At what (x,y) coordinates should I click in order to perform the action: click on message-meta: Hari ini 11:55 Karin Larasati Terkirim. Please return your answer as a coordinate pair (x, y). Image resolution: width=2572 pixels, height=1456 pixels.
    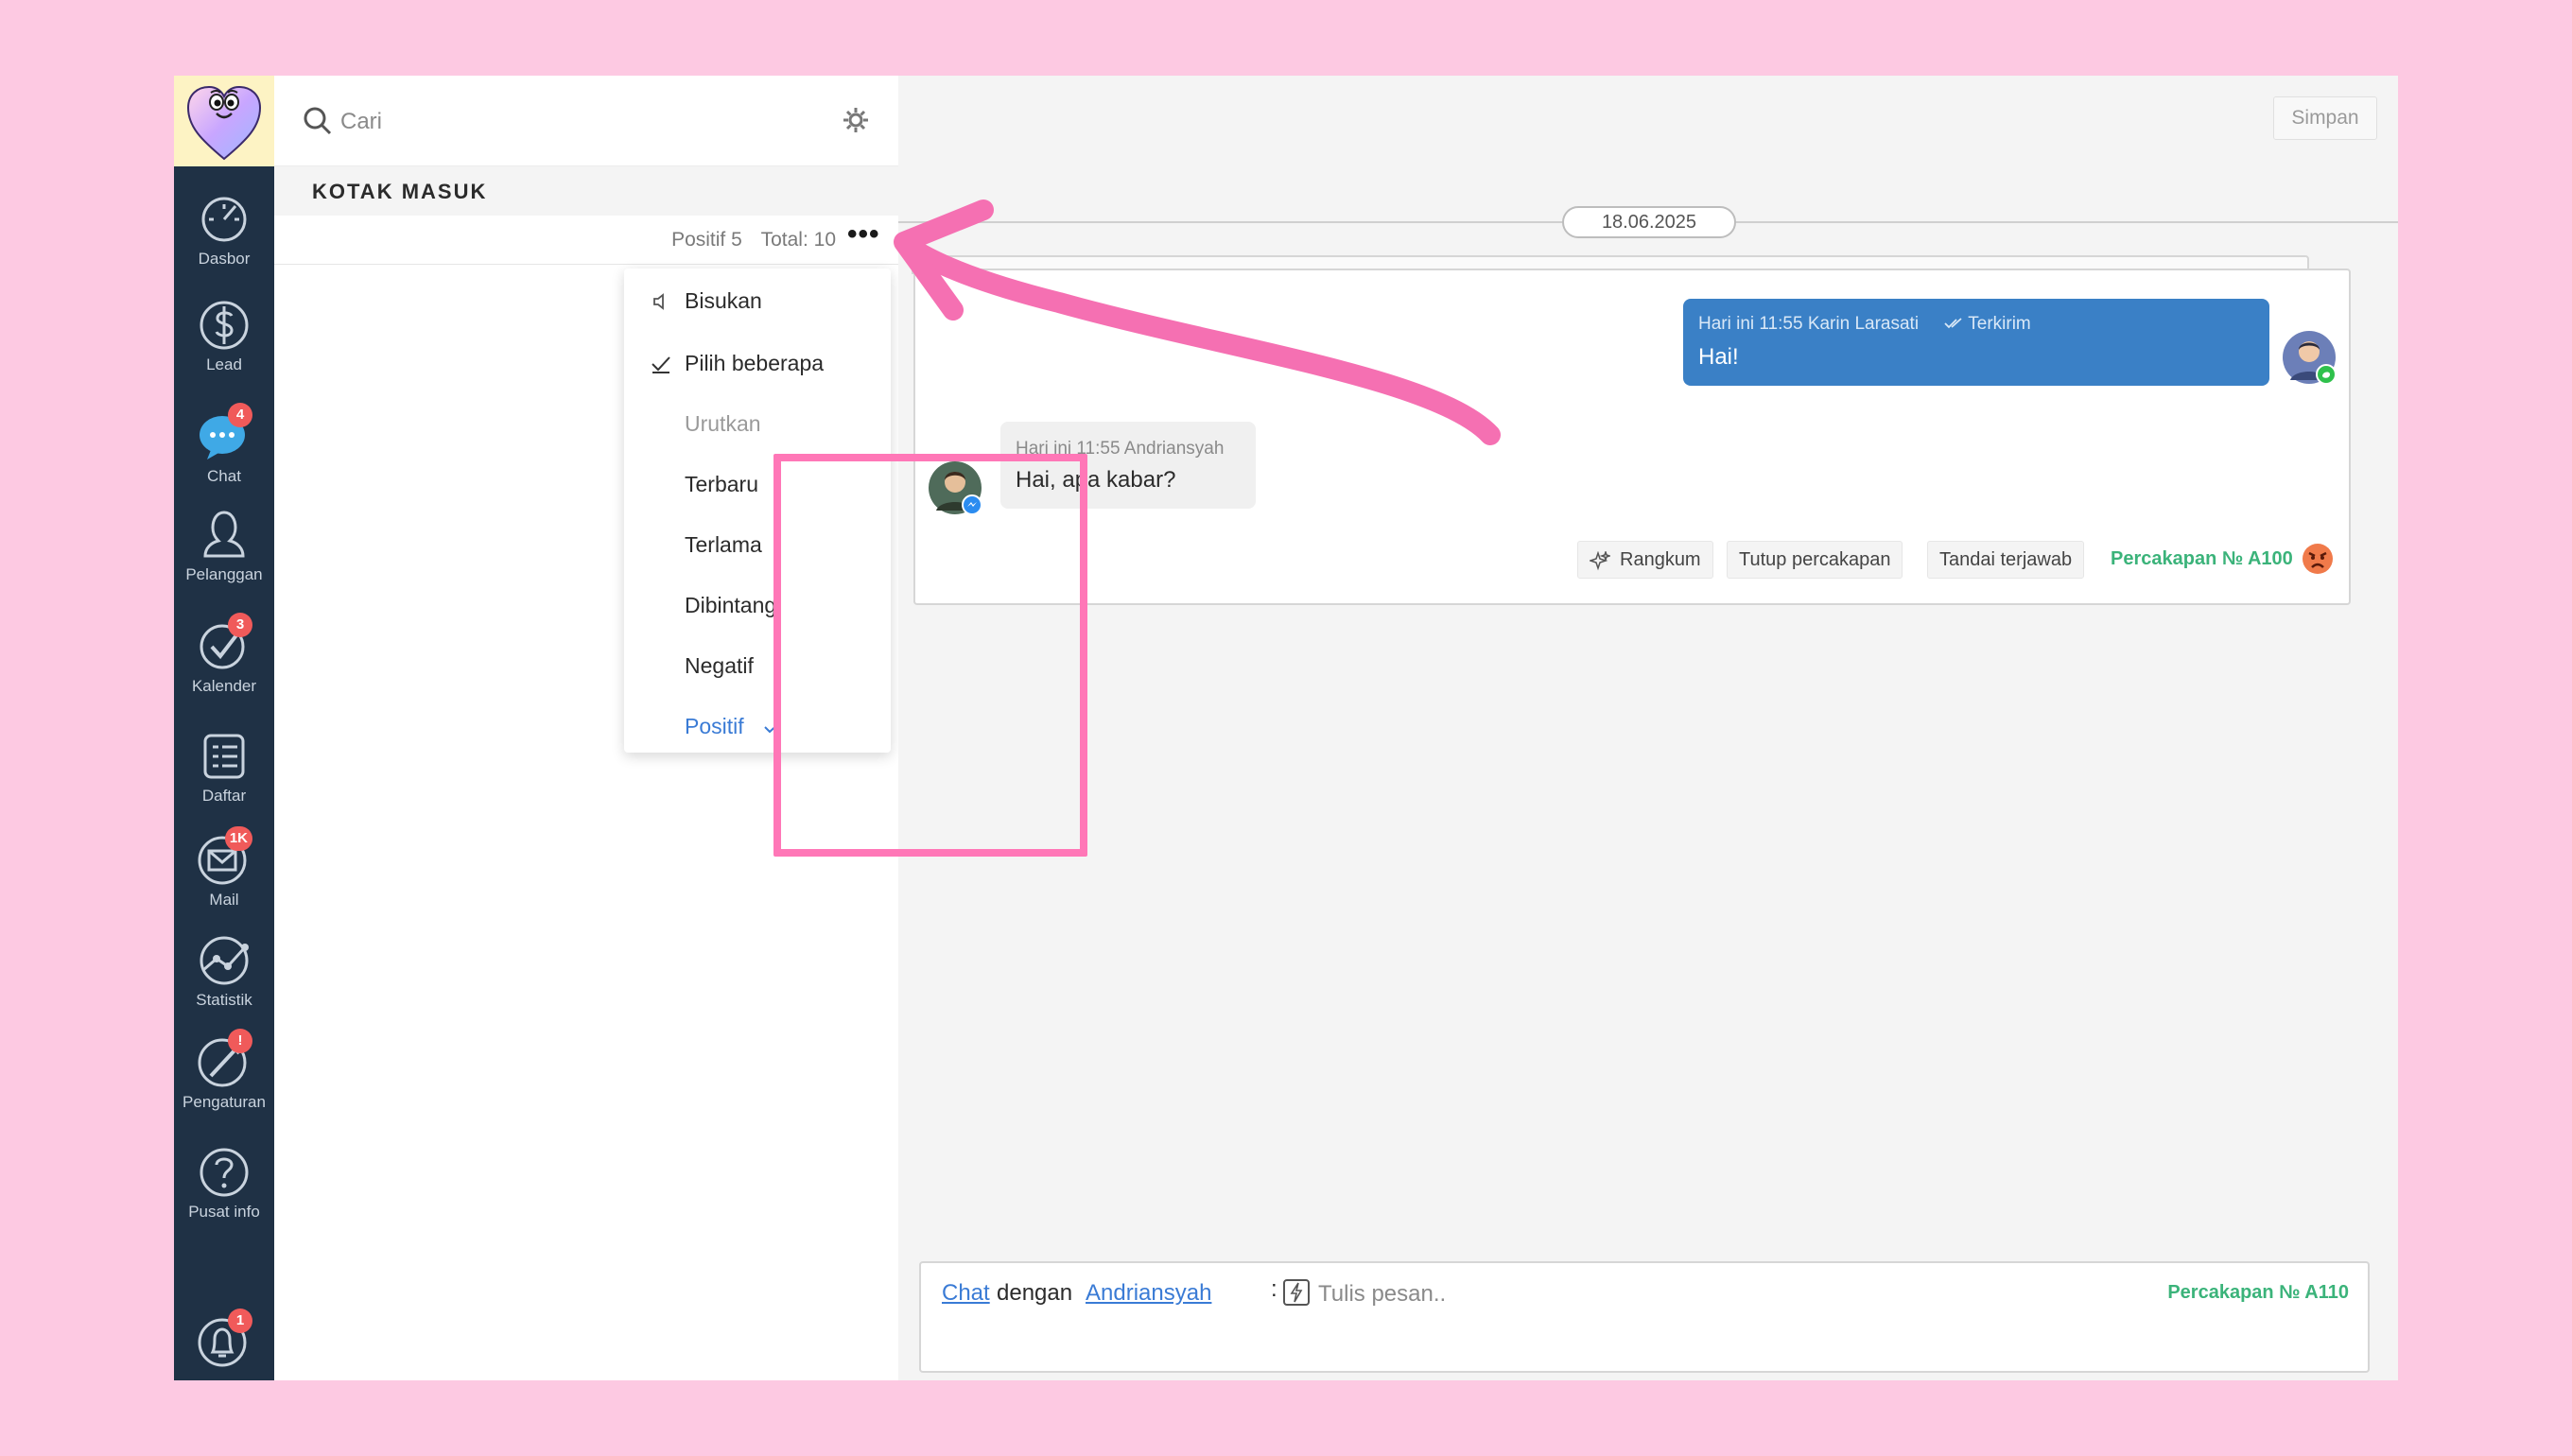
    Looking at the image, I should click on (1864, 324).